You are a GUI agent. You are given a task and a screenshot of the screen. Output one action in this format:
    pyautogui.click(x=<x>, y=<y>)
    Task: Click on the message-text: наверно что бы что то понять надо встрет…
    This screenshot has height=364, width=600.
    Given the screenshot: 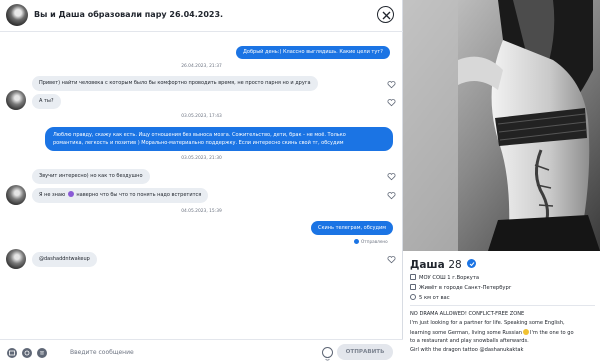 What is the action you would take?
    pyautogui.click(x=139, y=195)
    